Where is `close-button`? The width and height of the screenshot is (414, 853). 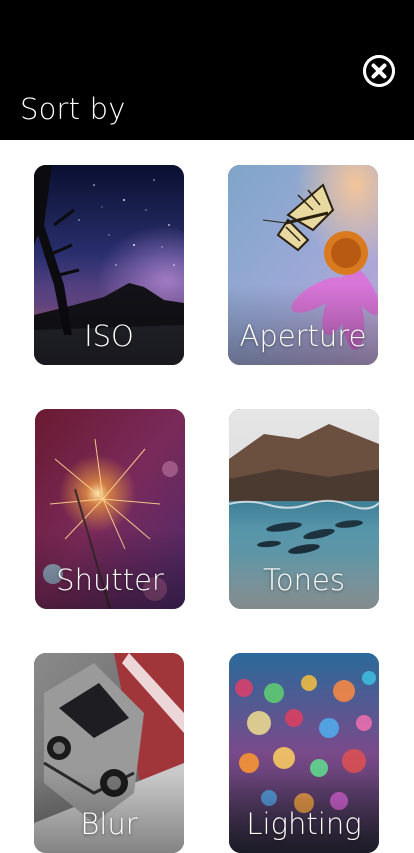
close-button is located at coordinates (379, 71).